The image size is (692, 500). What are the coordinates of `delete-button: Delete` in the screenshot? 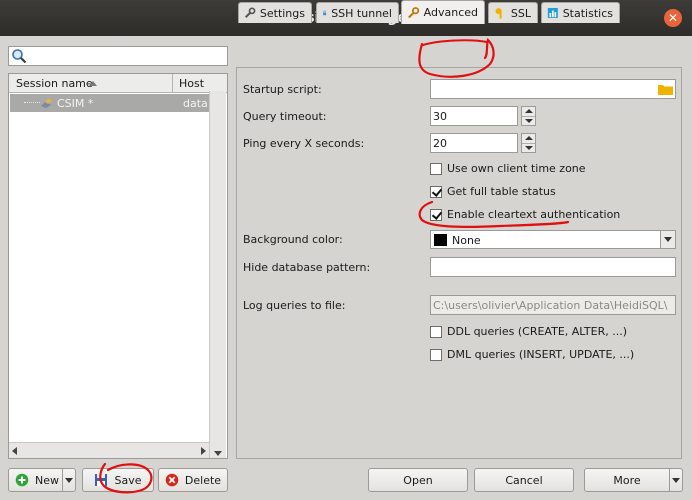 It's located at (193, 480).